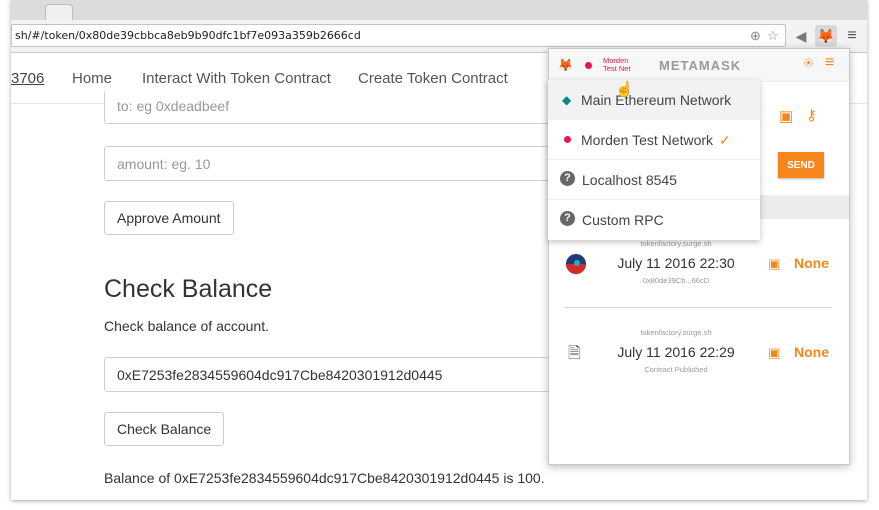  I want to click on network-dot-icon, so click(588, 65).